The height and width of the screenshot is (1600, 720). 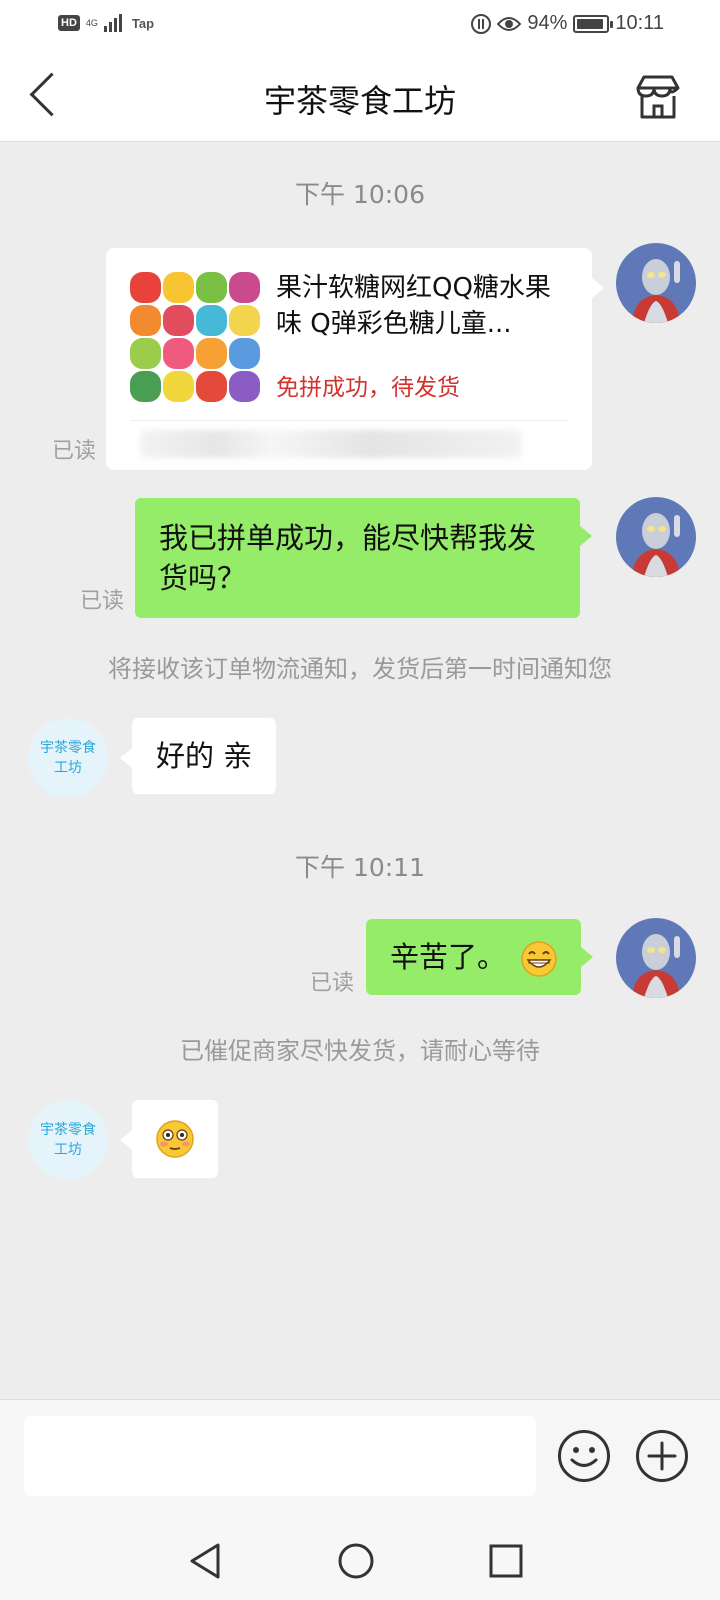 I want to click on status-right: 94% 10:11, so click(x=567, y=23).